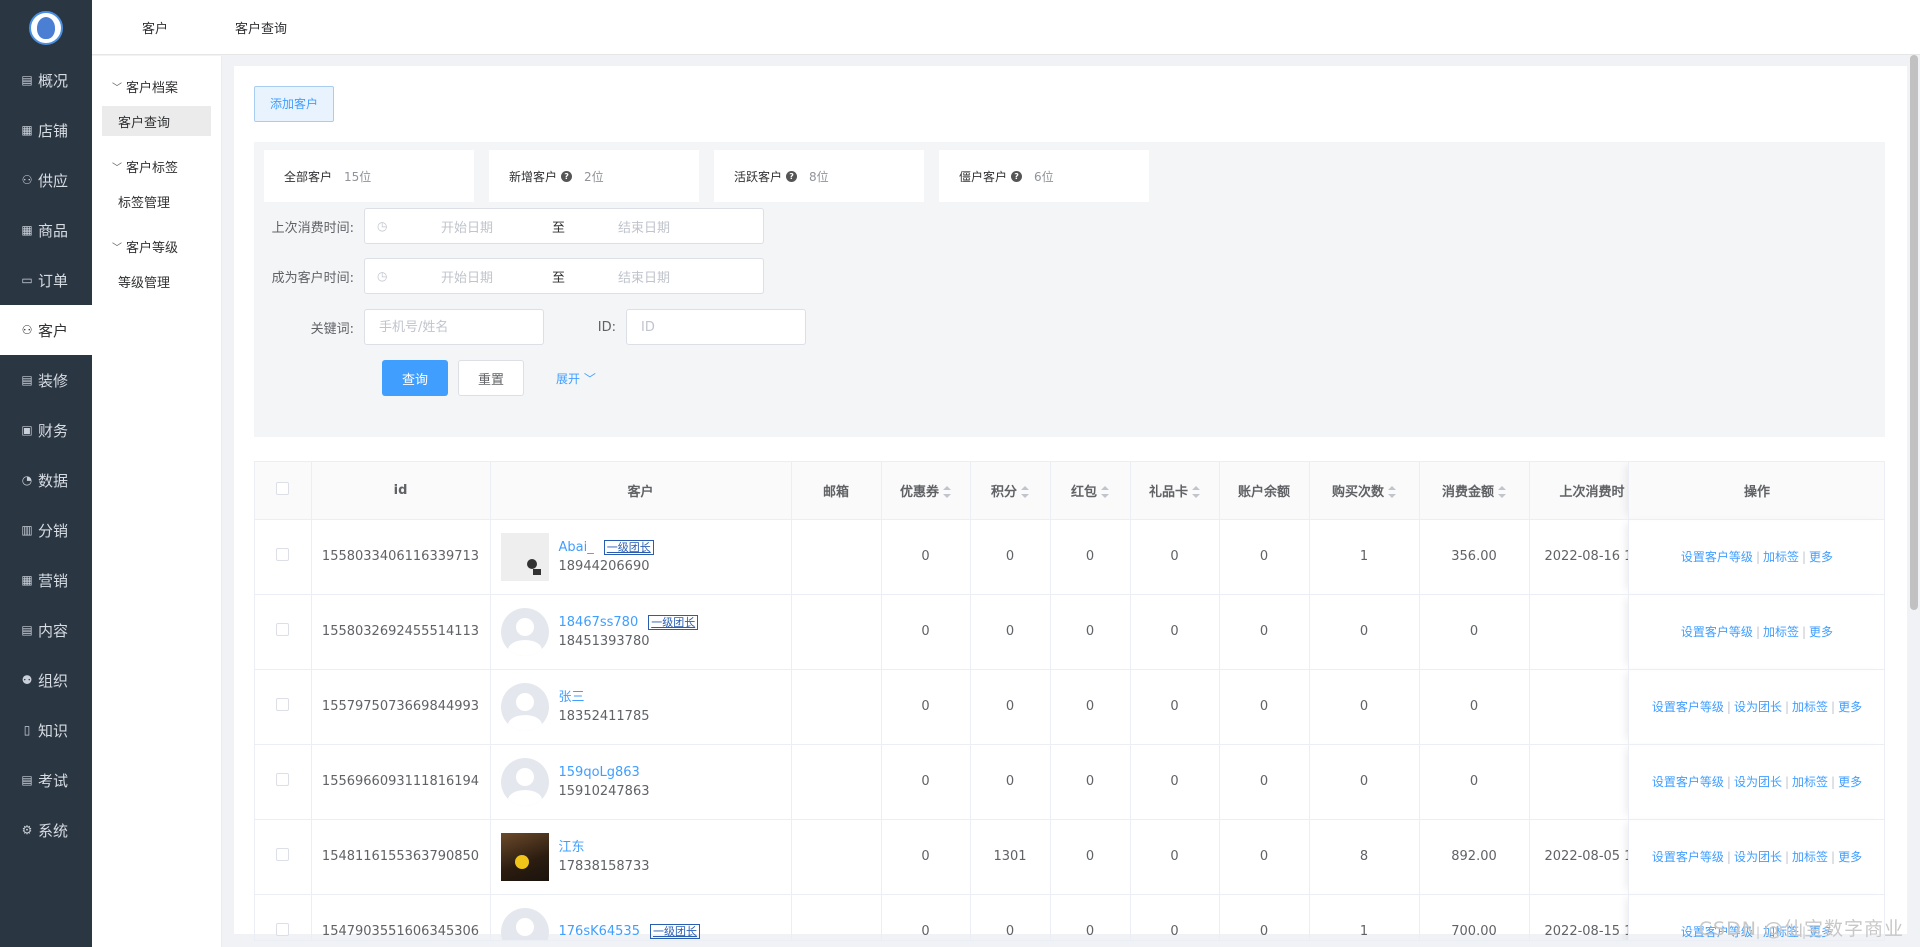 The height and width of the screenshot is (947, 1920). Describe the element at coordinates (382, 276) in the screenshot. I see `clock-icon: ◷` at that location.